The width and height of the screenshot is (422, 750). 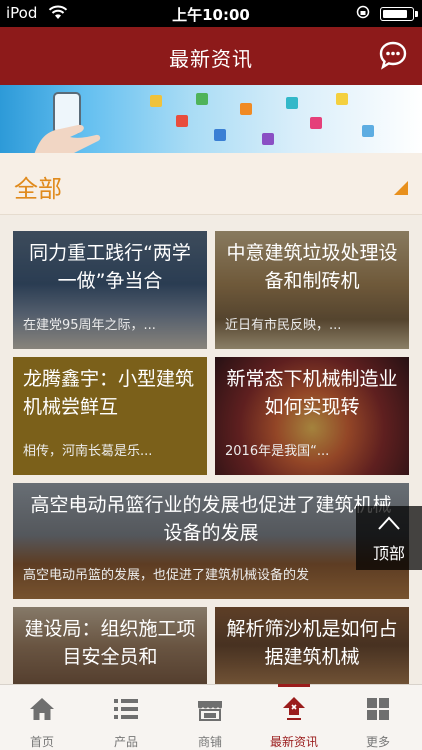 What do you see at coordinates (110, 267) in the screenshot?
I see `article-title: 同力重工践行“两学一做”争当合` at bounding box center [110, 267].